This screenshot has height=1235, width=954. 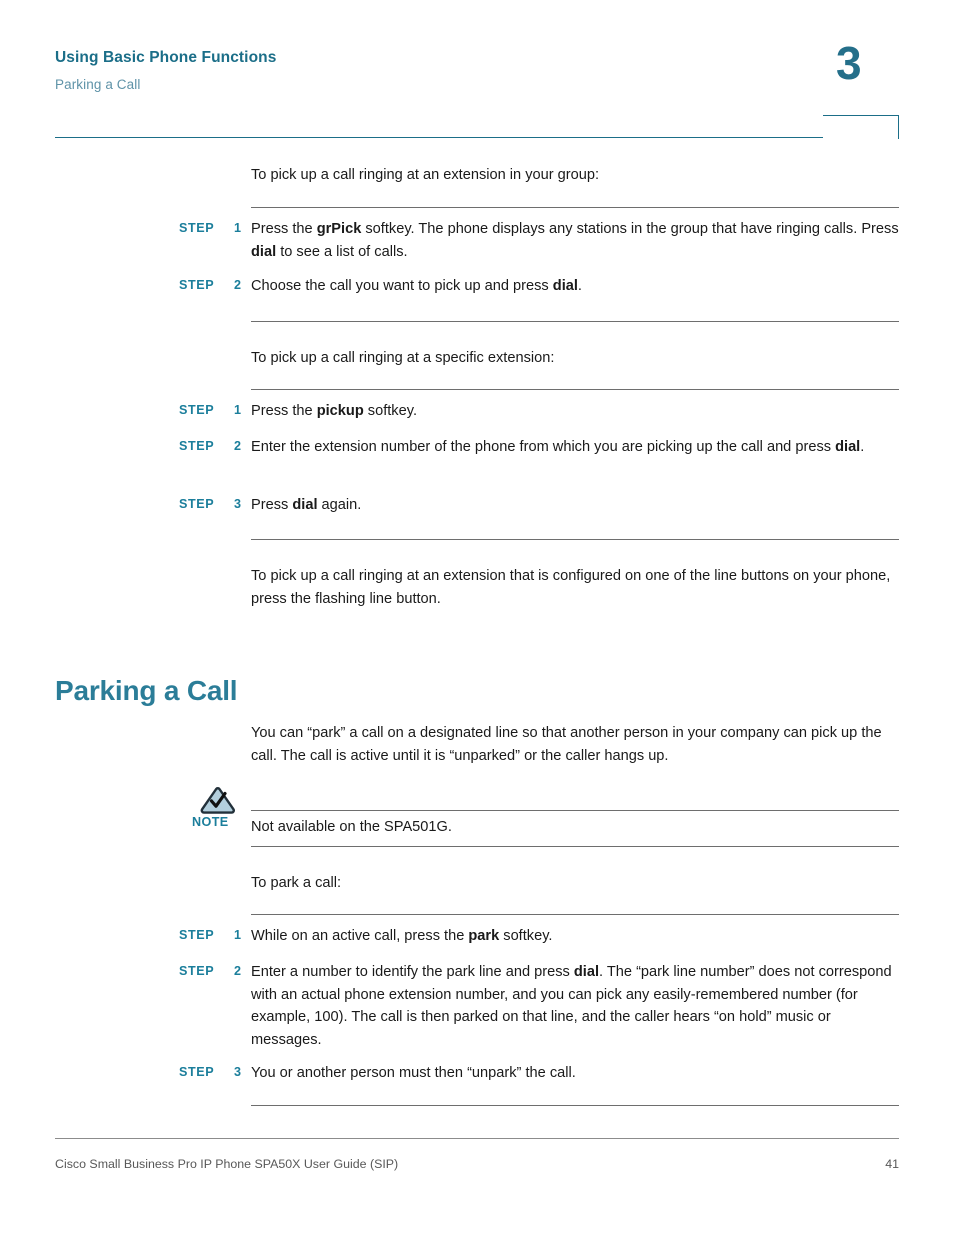 What do you see at coordinates (477, 1138) in the screenshot?
I see `footer-divider` at bounding box center [477, 1138].